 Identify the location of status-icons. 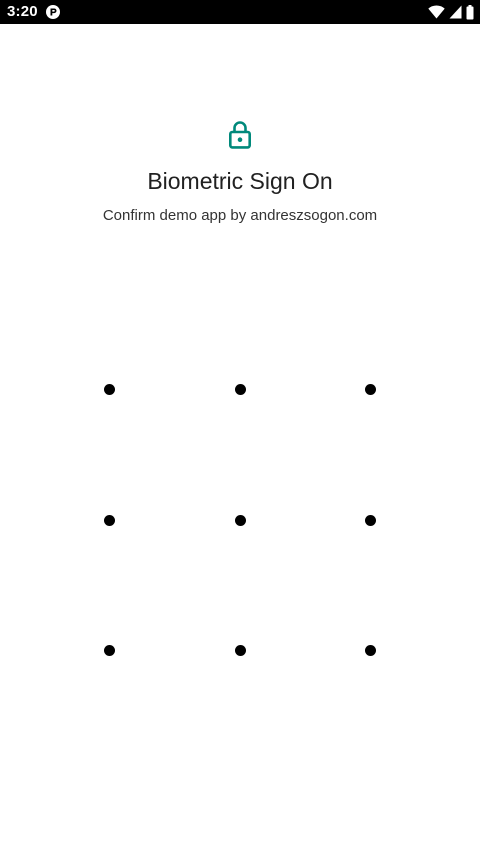
(451, 12).